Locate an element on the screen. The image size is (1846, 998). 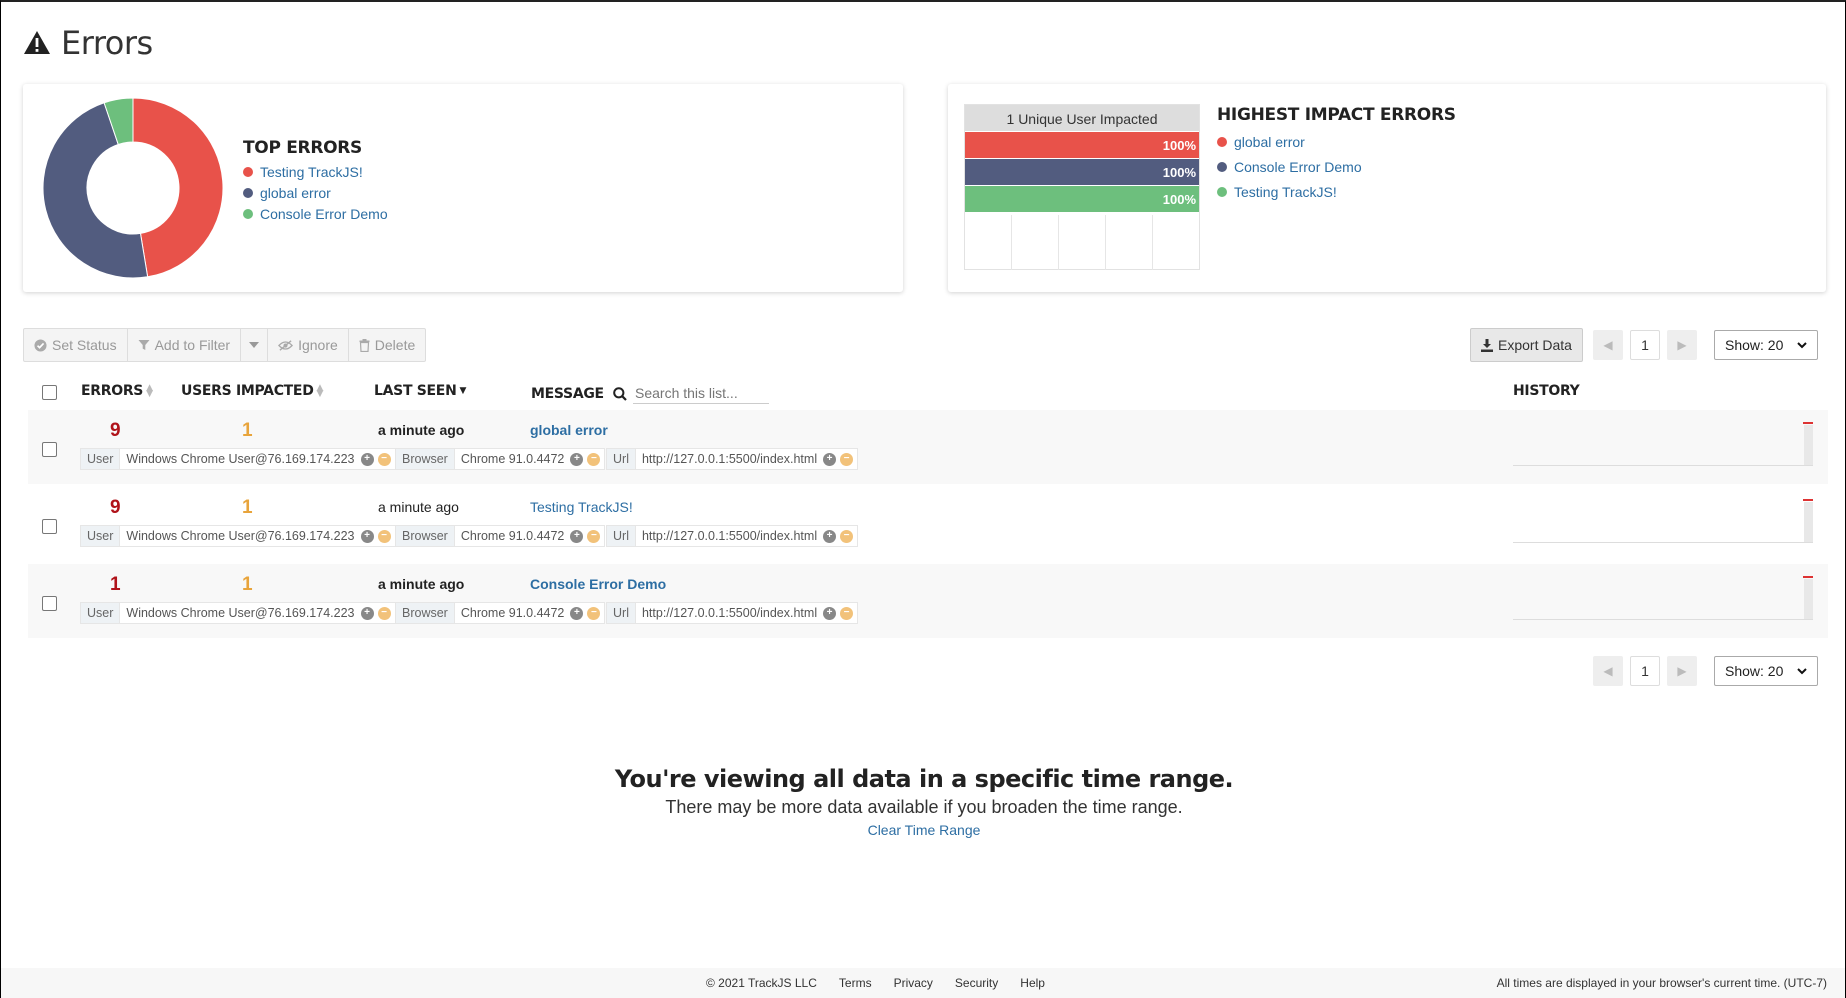
select-all-checkbox is located at coordinates (49, 392).